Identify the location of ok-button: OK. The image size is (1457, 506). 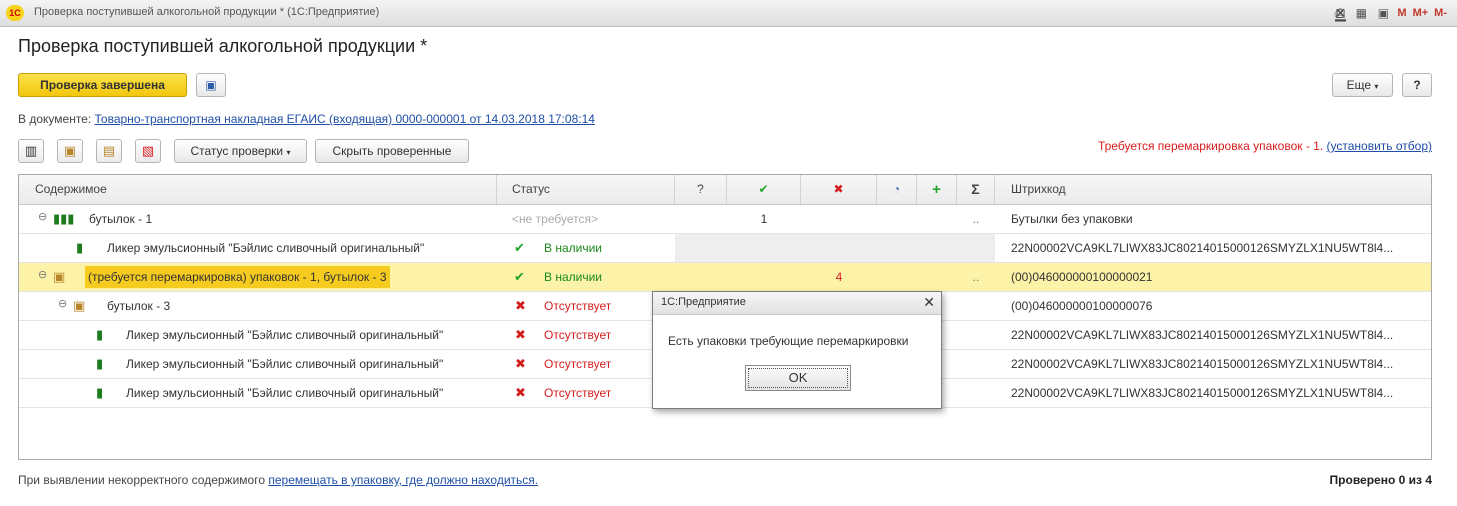
(798, 378).